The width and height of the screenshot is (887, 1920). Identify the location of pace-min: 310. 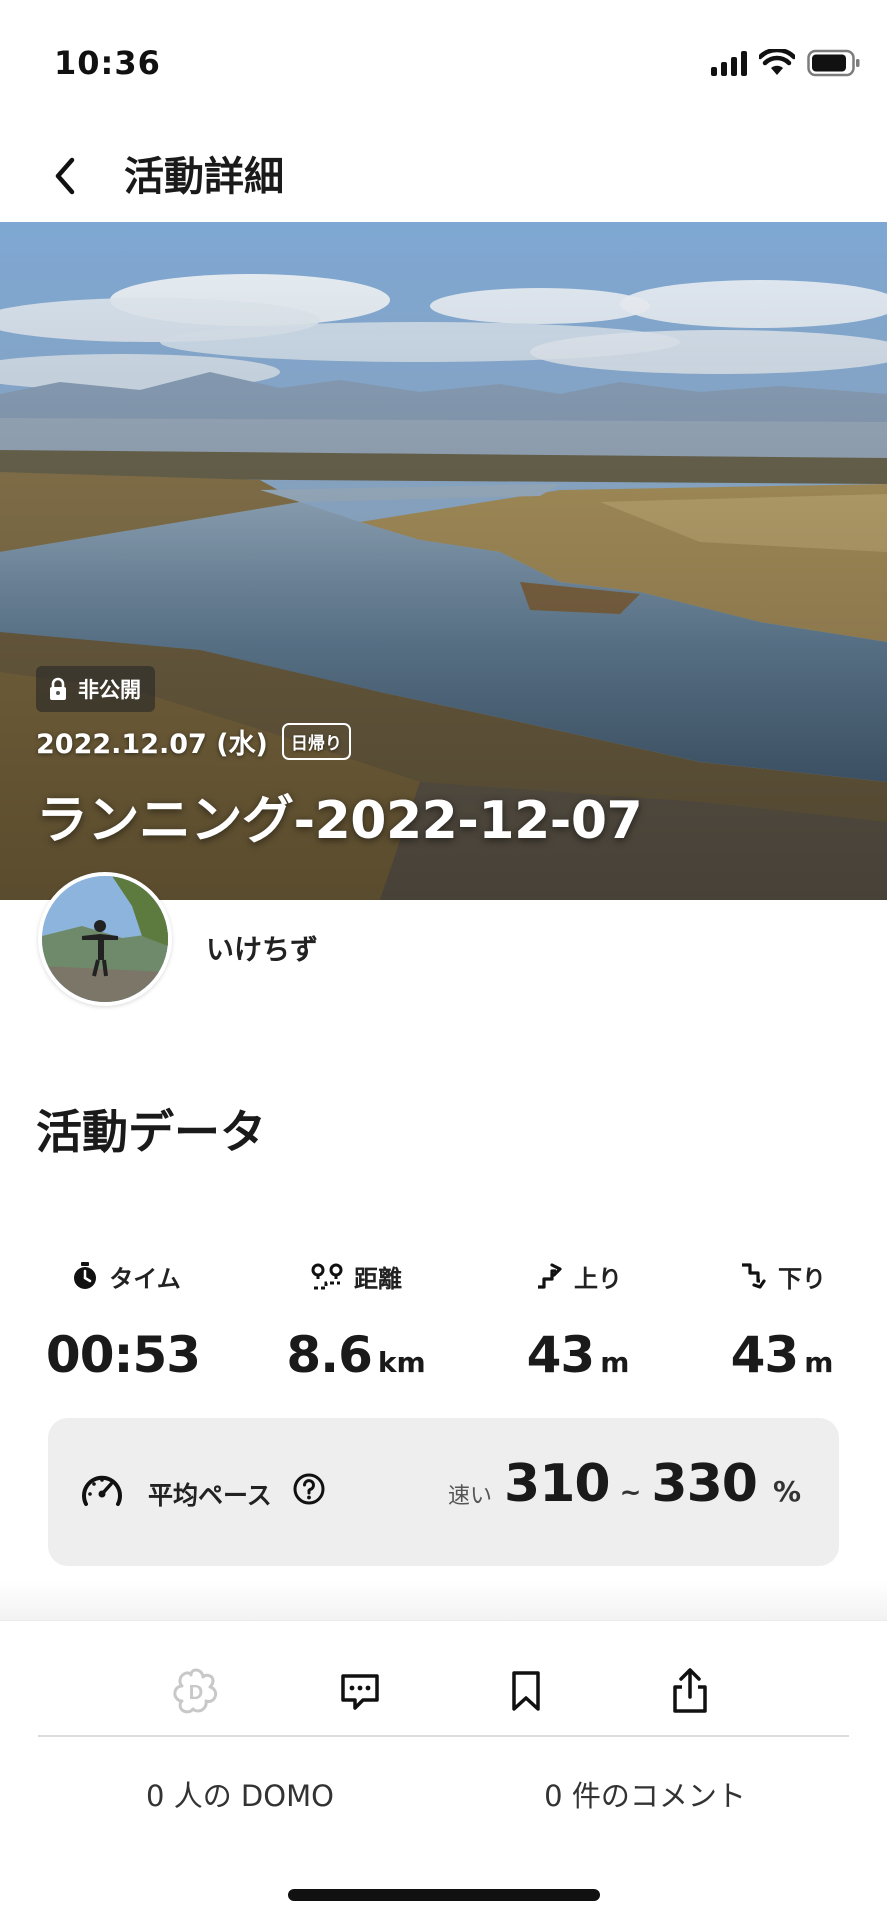
(557, 1484).